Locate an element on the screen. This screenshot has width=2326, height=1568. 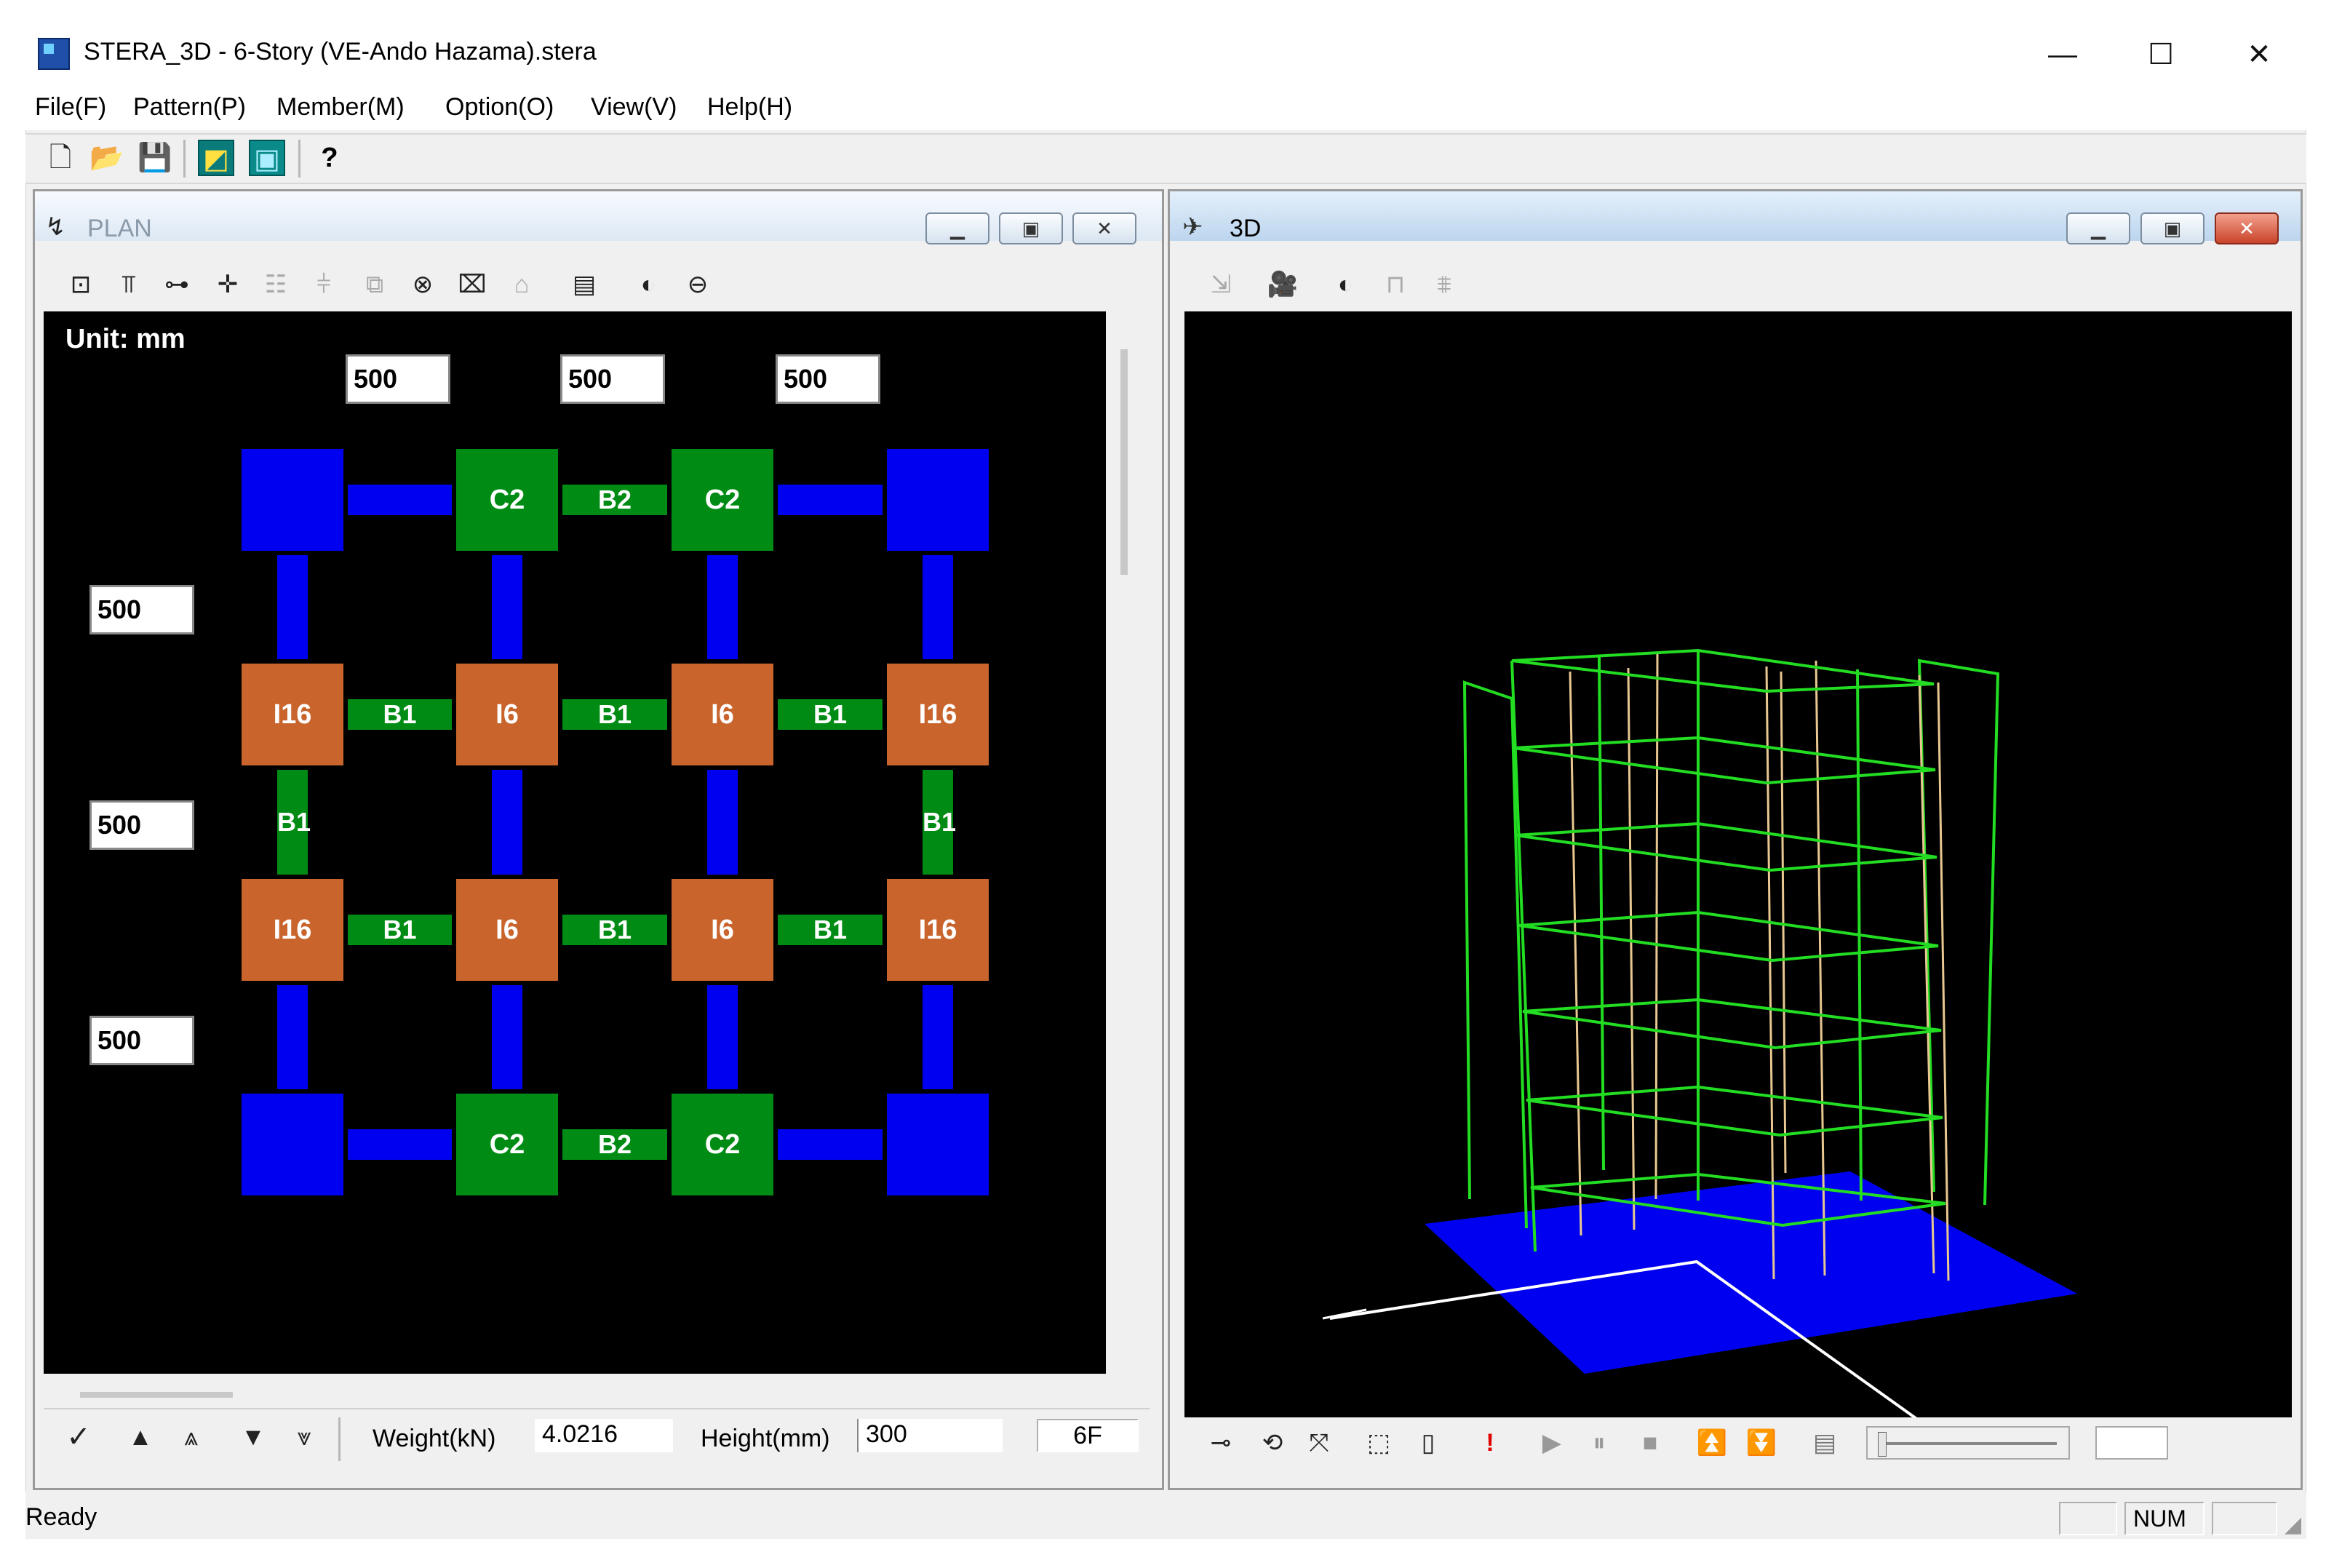
plan-horizontal-scrollbar is located at coordinates (597, 1389).